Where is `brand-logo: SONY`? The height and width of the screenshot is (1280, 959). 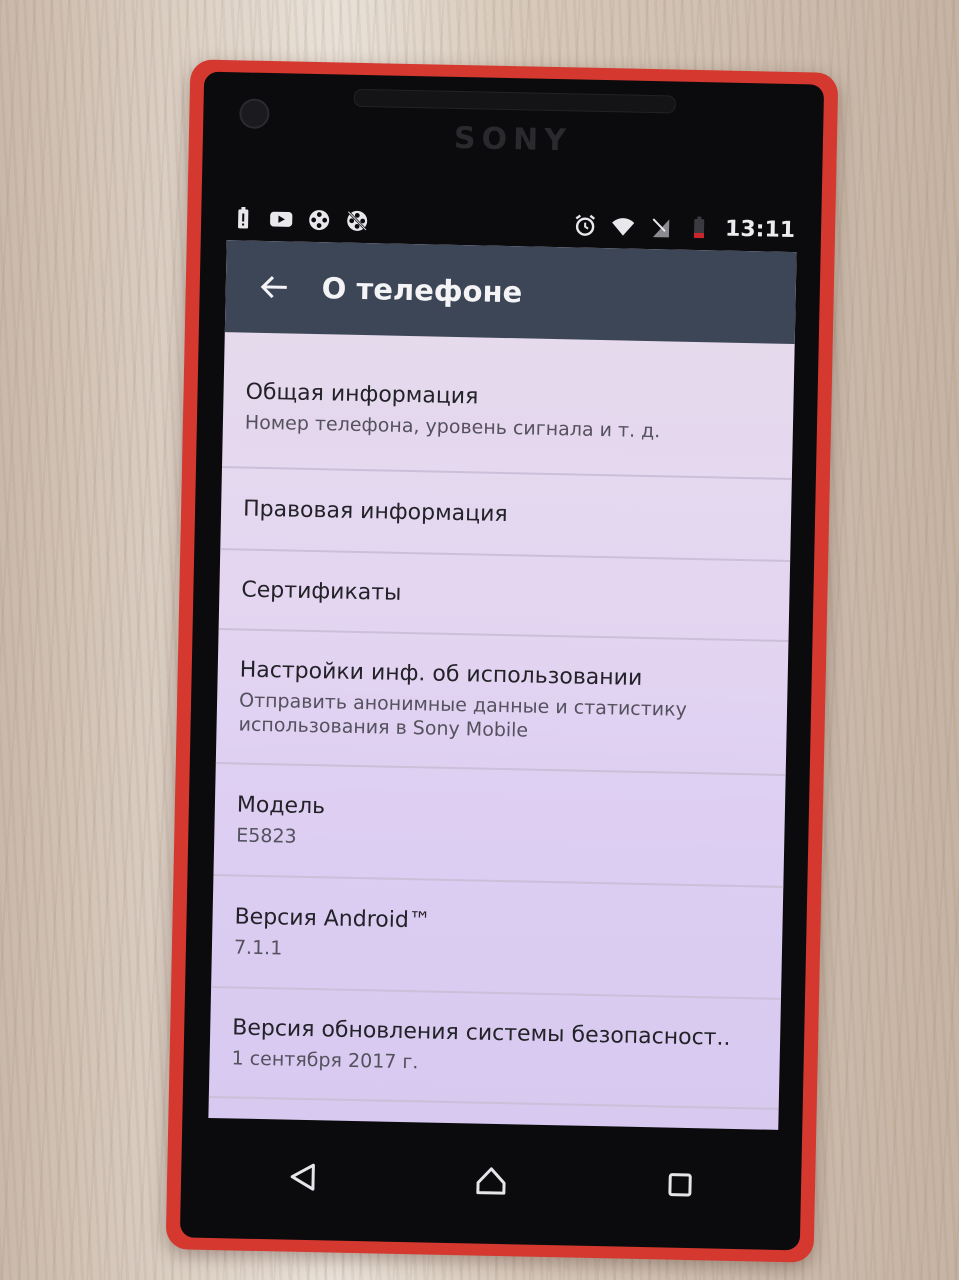
brand-logo: SONY is located at coordinates (513, 139).